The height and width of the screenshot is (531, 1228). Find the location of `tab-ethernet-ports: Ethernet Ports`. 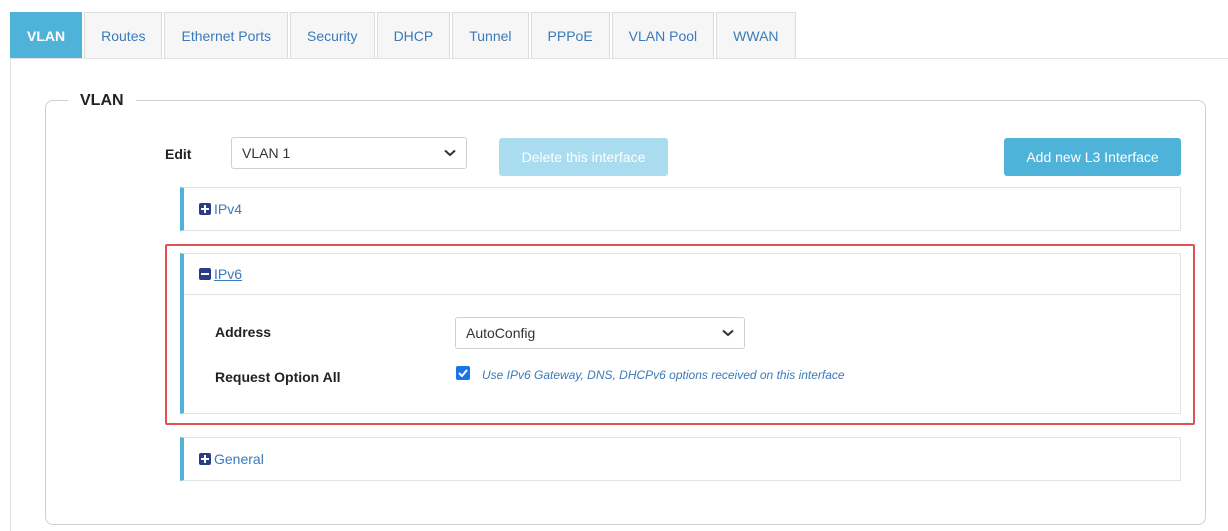

tab-ethernet-ports: Ethernet Ports is located at coordinates (226, 35).